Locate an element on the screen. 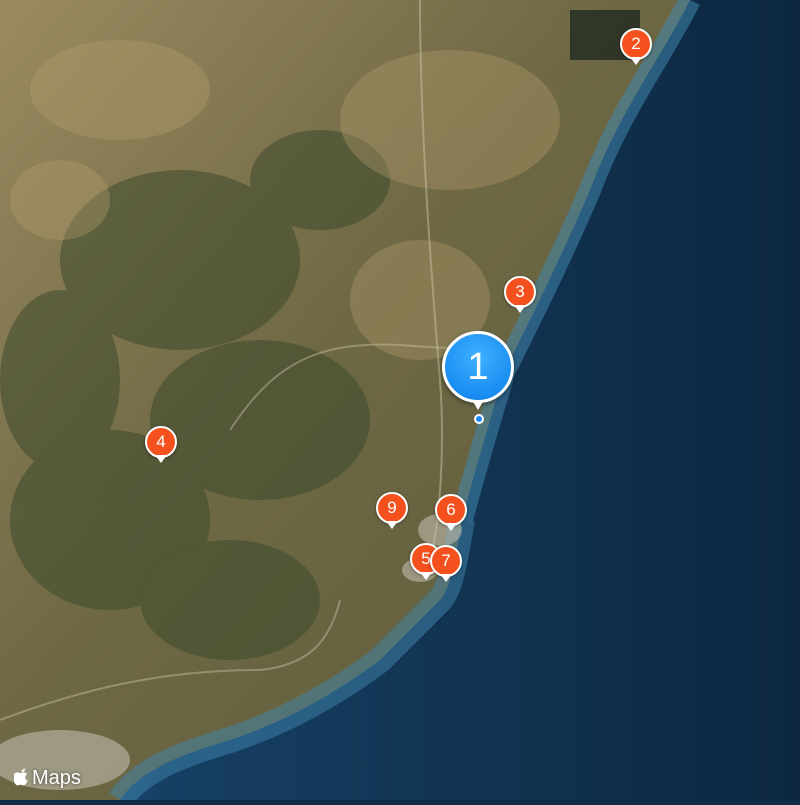 Image resolution: width=800 pixels, height=805 pixels. marker-label: 9 is located at coordinates (392, 508).